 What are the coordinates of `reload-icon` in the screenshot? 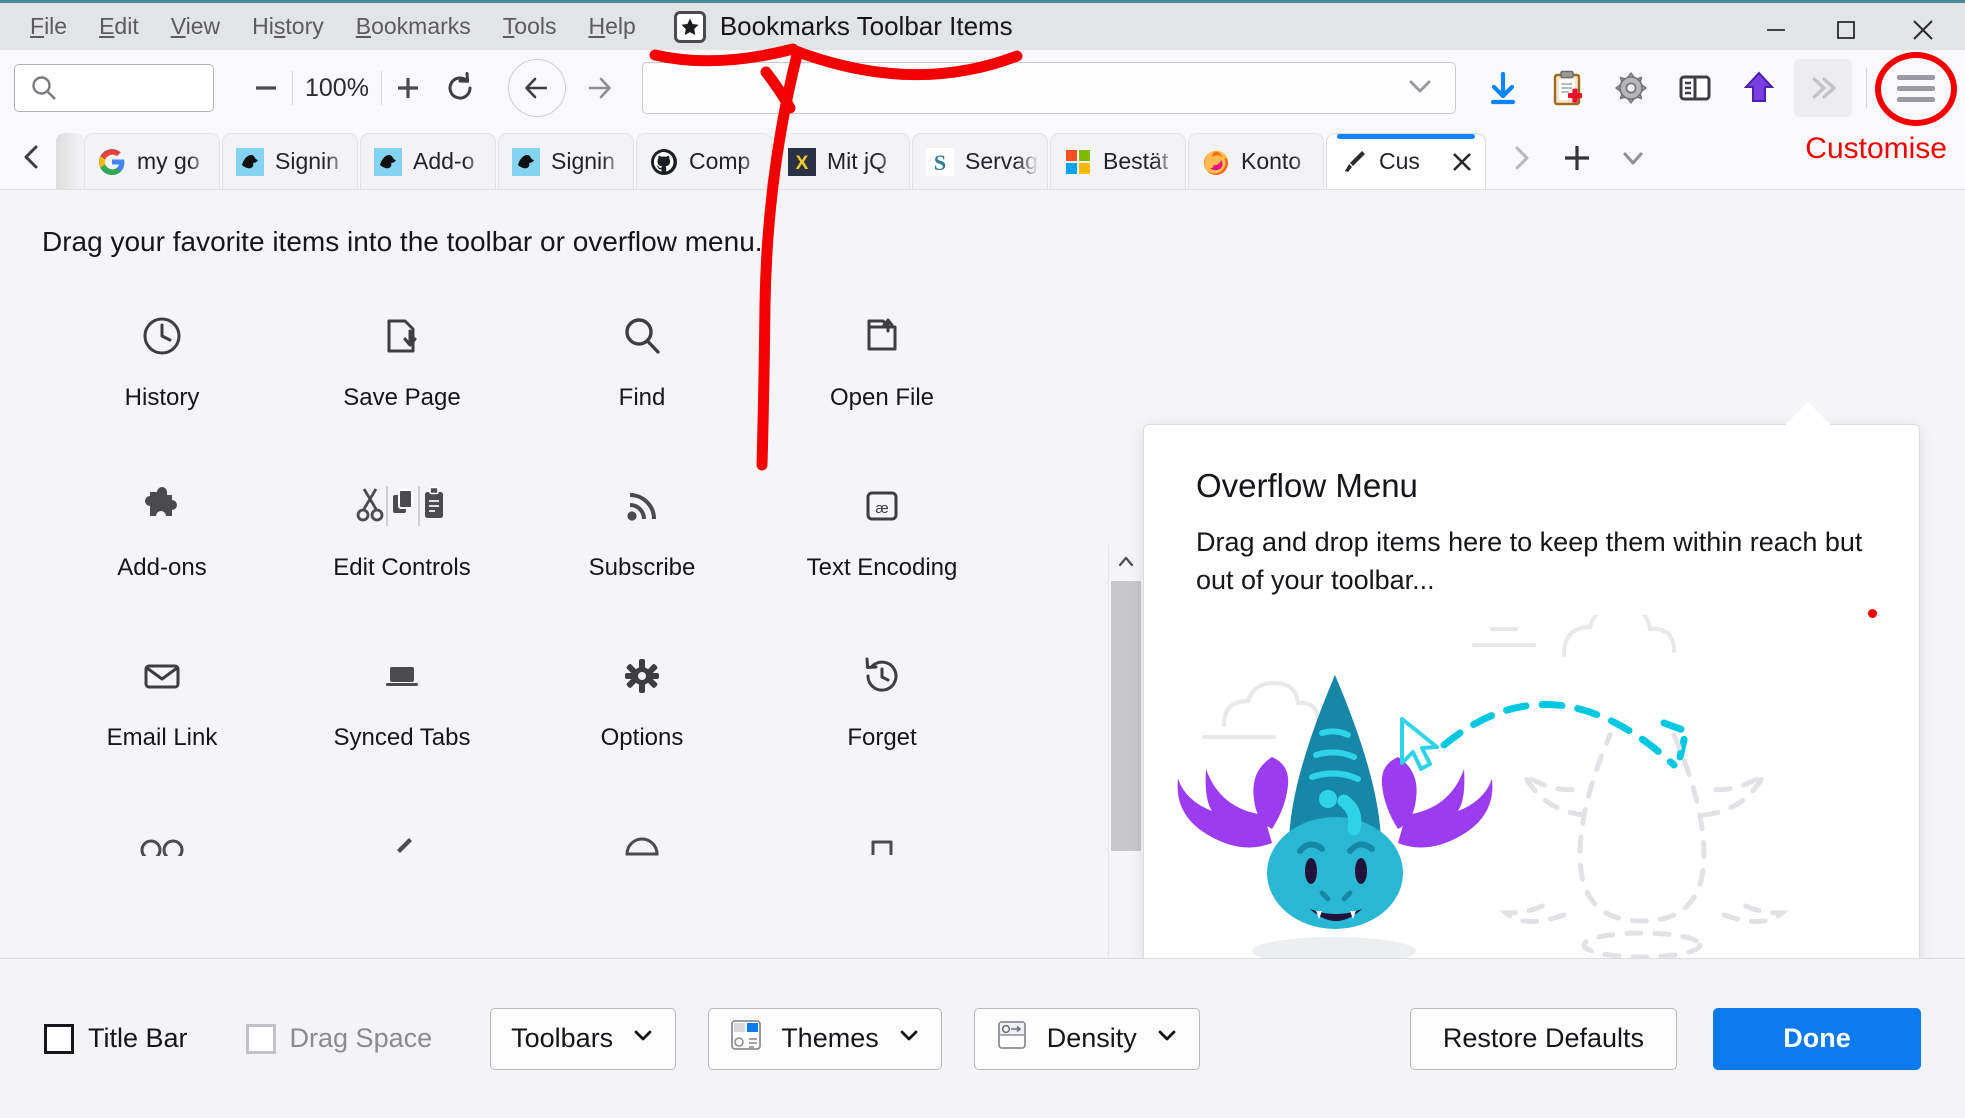 It's located at (460, 88).